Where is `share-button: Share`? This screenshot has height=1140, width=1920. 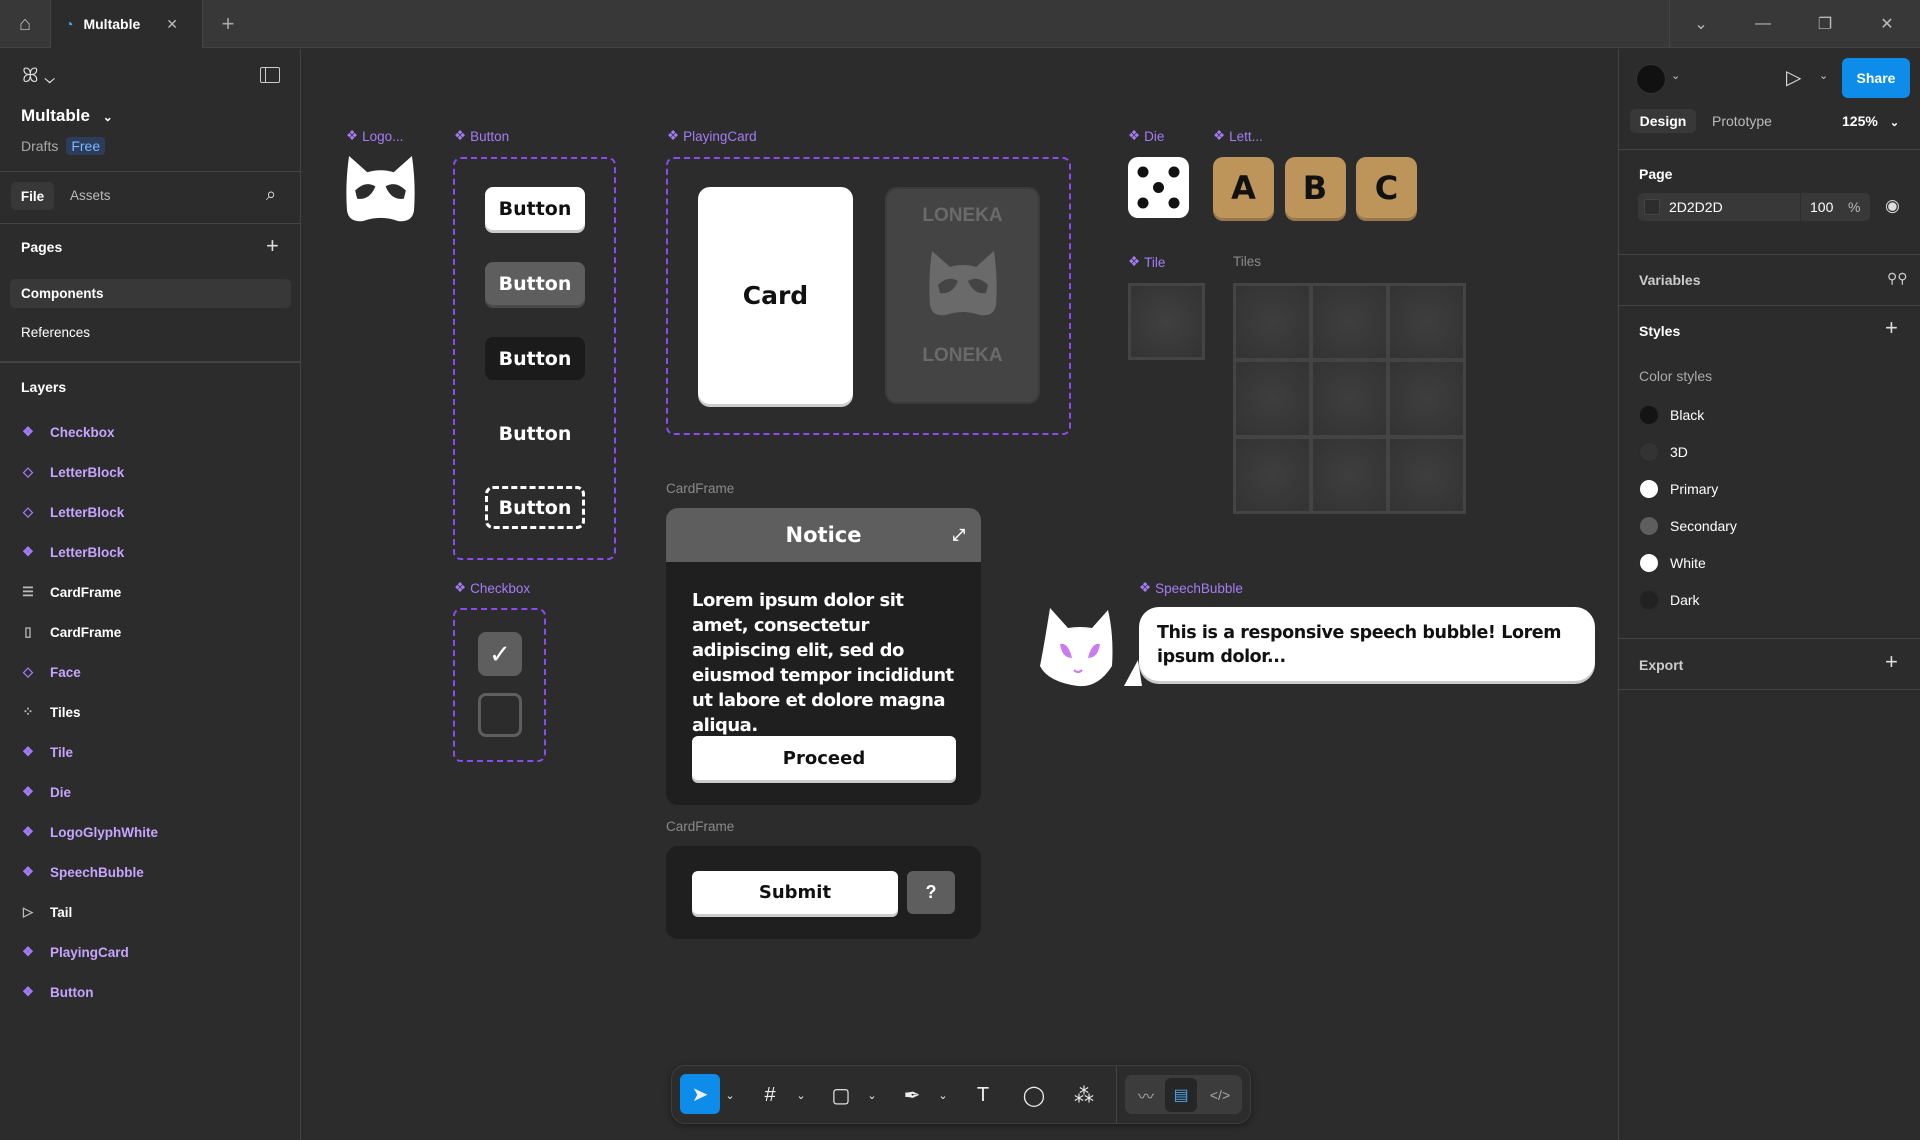
share-button: Share is located at coordinates (1876, 78).